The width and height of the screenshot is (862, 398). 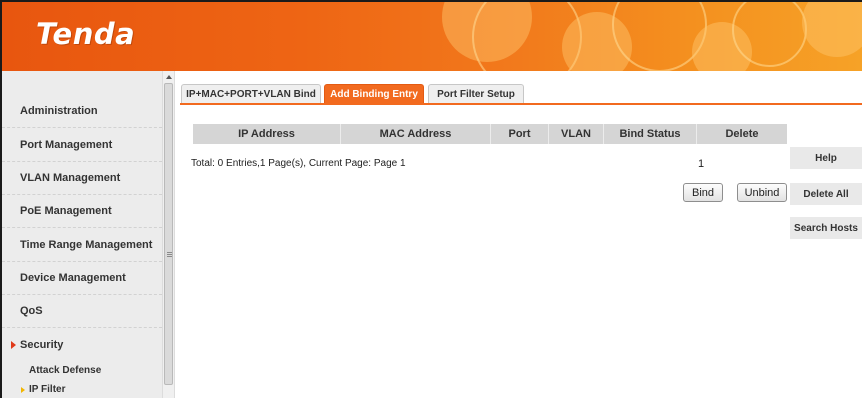 What do you see at coordinates (86, 245) in the screenshot?
I see `sidebar-item-label: Time Range Management` at bounding box center [86, 245].